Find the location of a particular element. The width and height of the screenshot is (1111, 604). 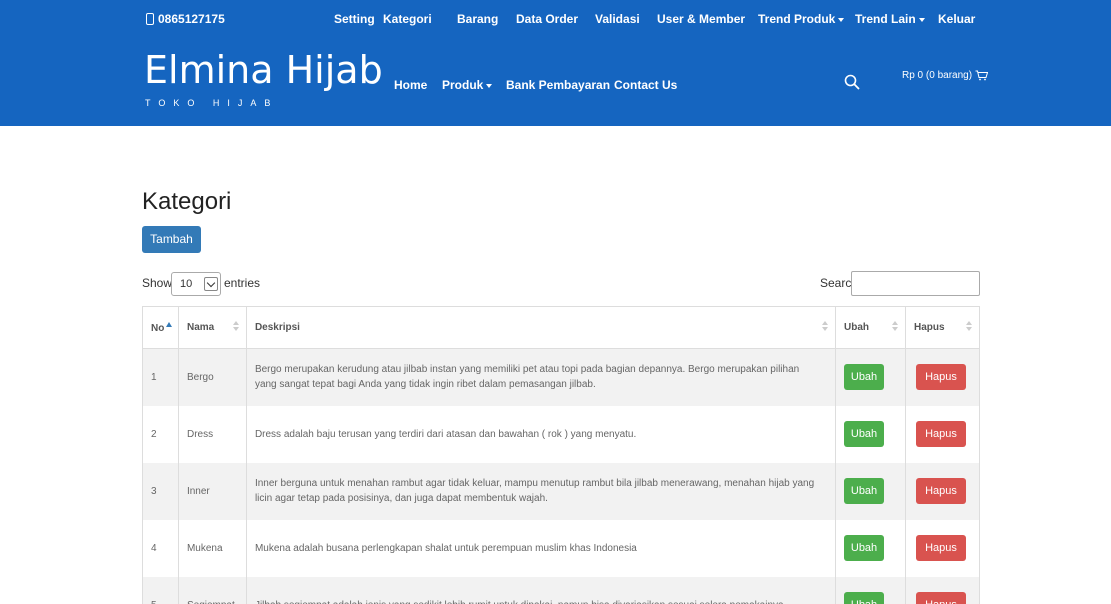

entries-value: 10 is located at coordinates (186, 284).